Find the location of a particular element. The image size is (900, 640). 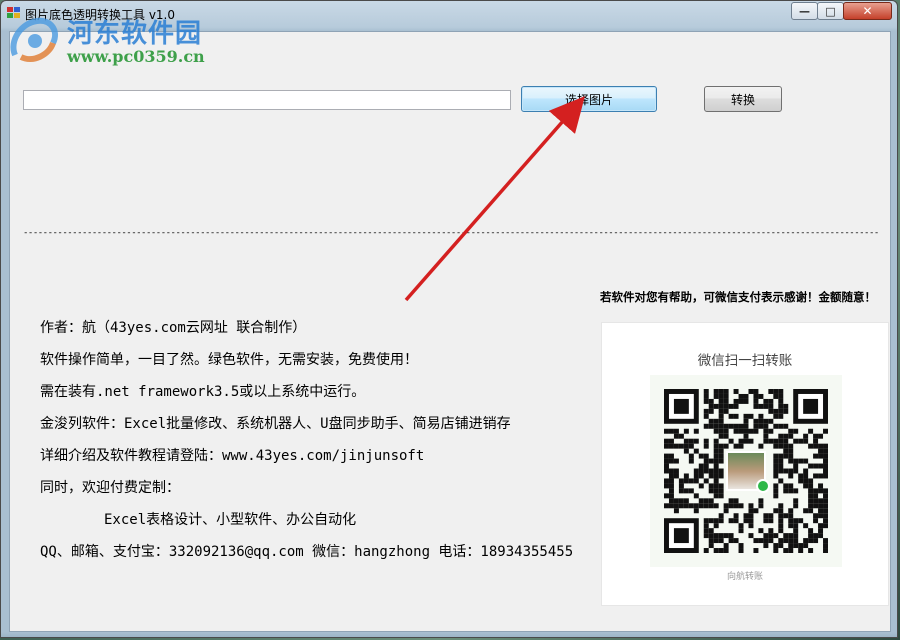

qr-frame is located at coordinates (746, 471).